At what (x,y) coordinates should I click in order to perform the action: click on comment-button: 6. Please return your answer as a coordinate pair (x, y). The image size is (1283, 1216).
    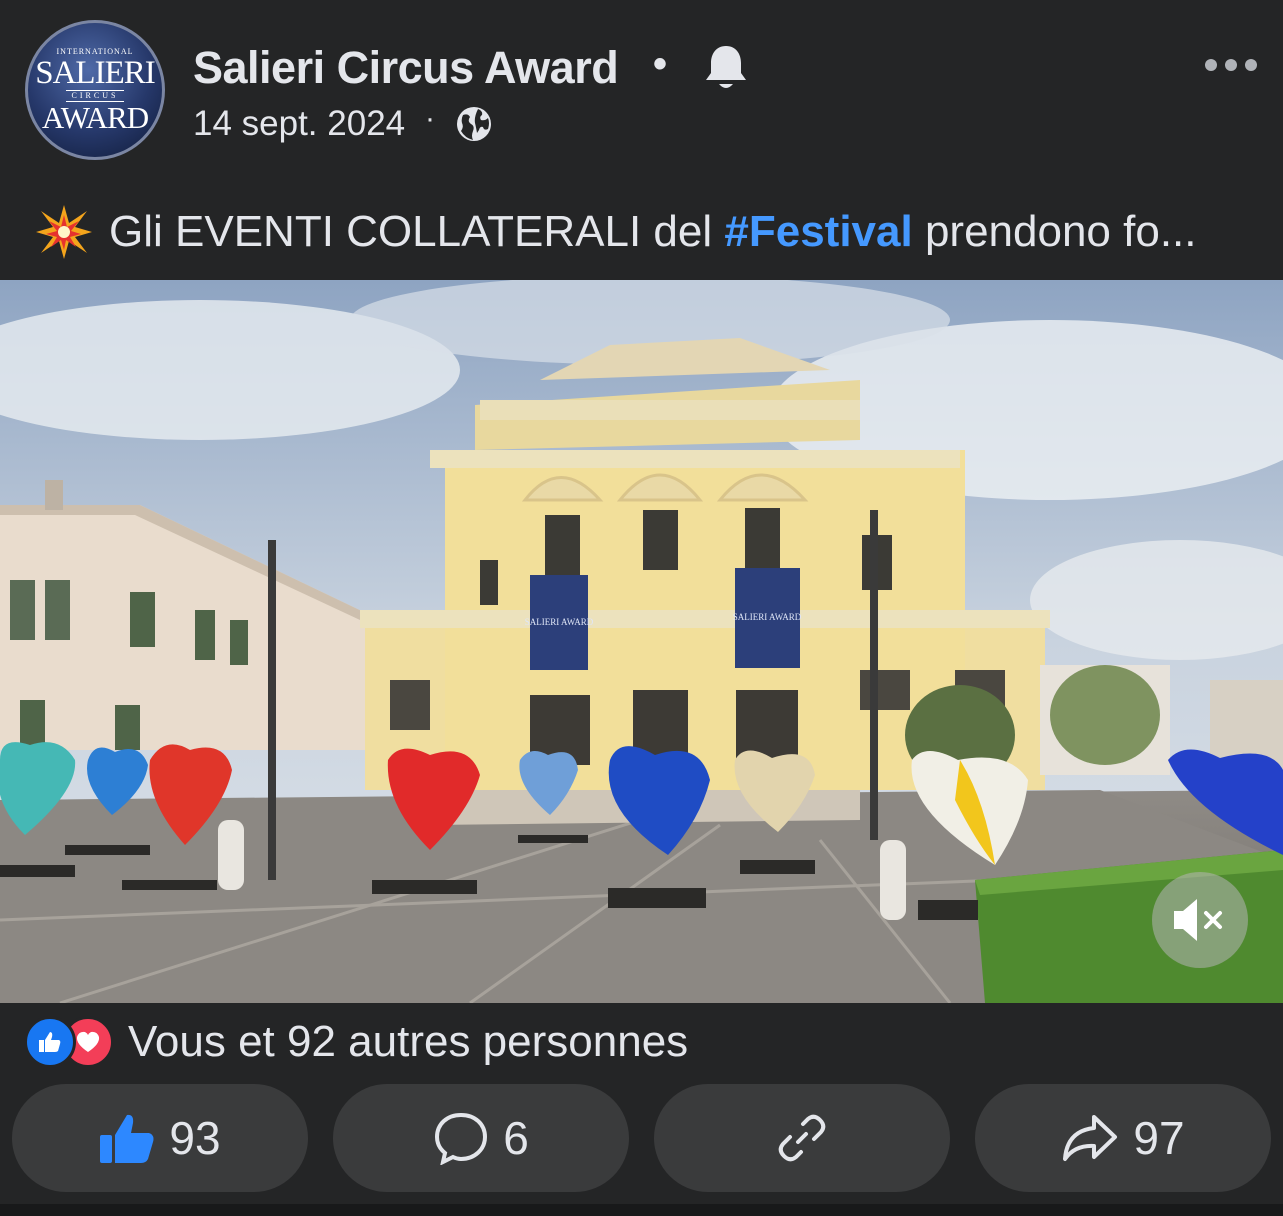
    Looking at the image, I should click on (481, 1138).